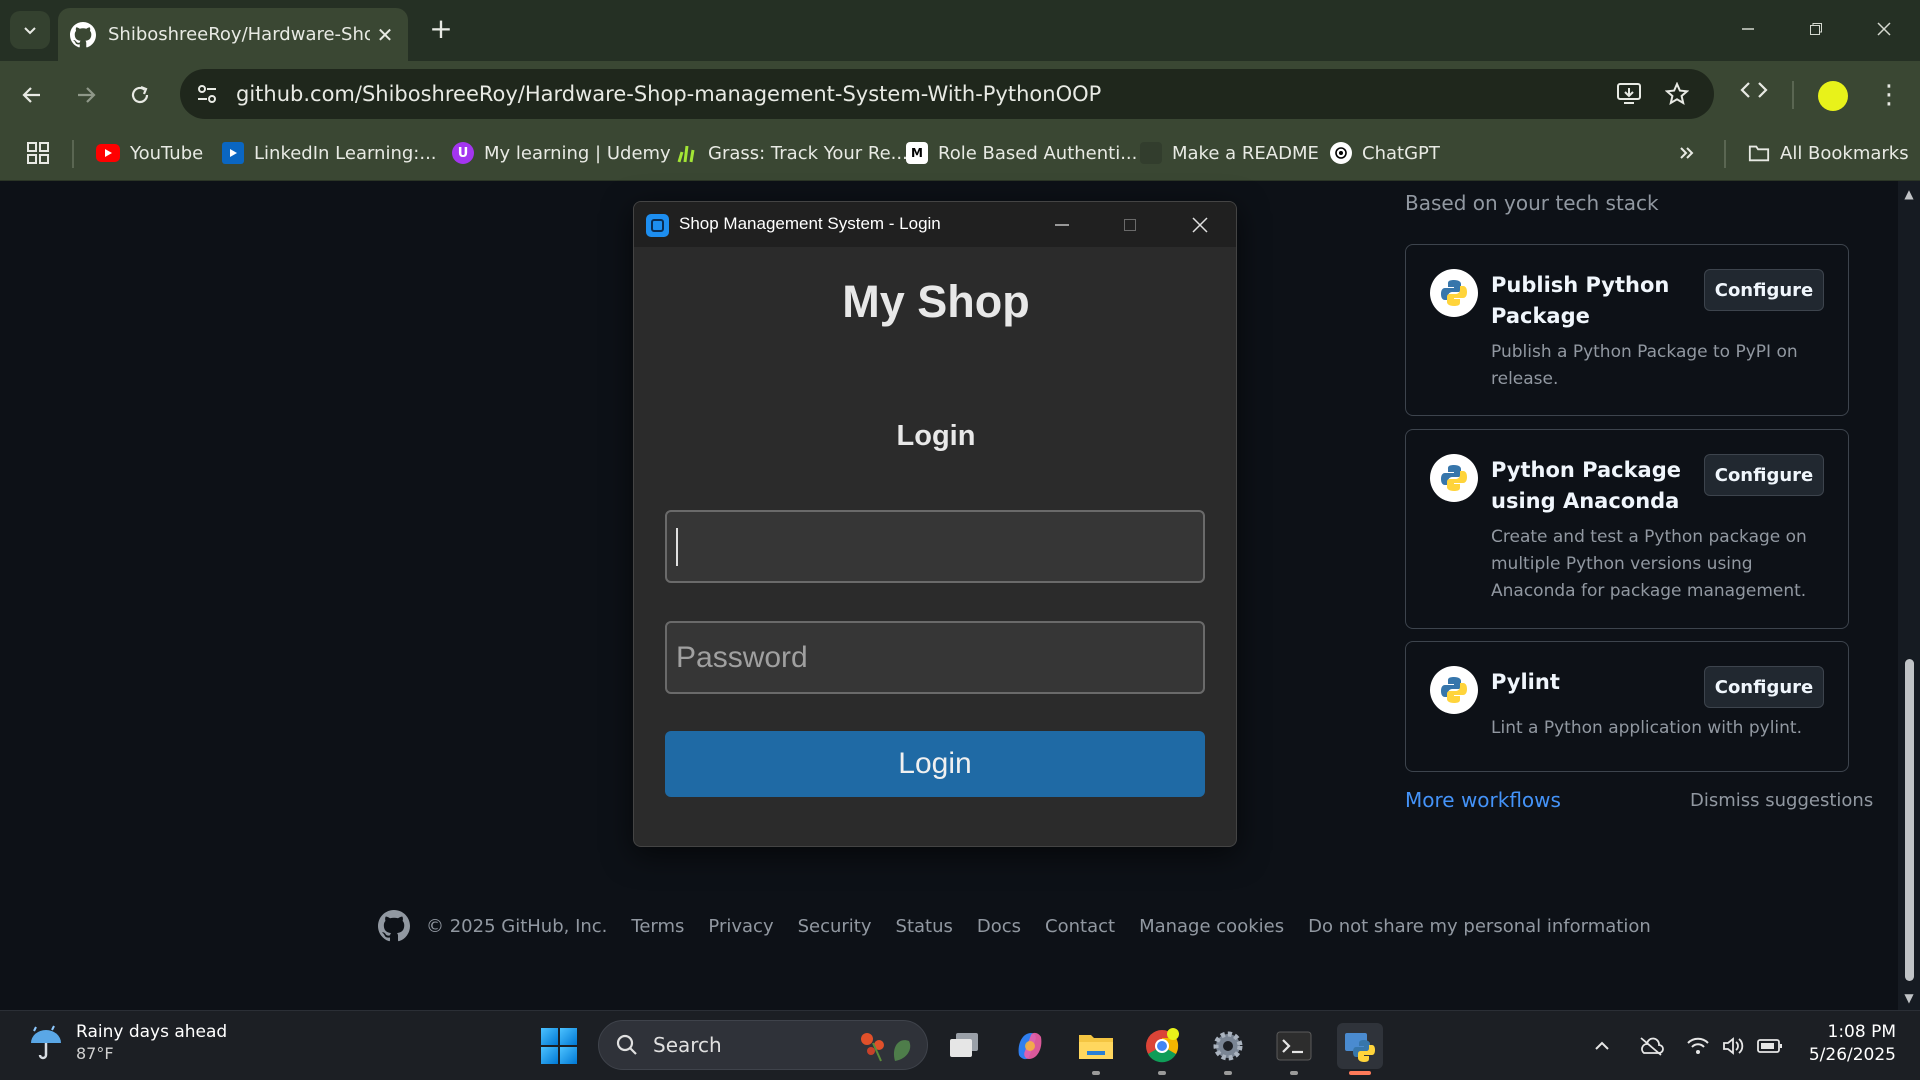 This screenshot has width=1920, height=1080. I want to click on workflow-title: Publish Python Package, so click(1580, 300).